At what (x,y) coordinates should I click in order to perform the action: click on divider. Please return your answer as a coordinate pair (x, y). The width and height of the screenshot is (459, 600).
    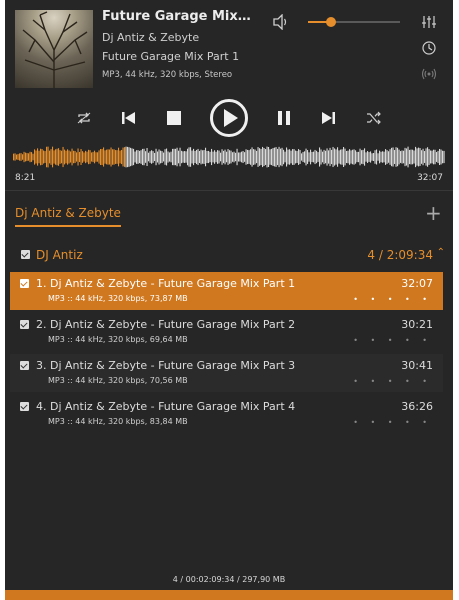
    Looking at the image, I should click on (229, 190).